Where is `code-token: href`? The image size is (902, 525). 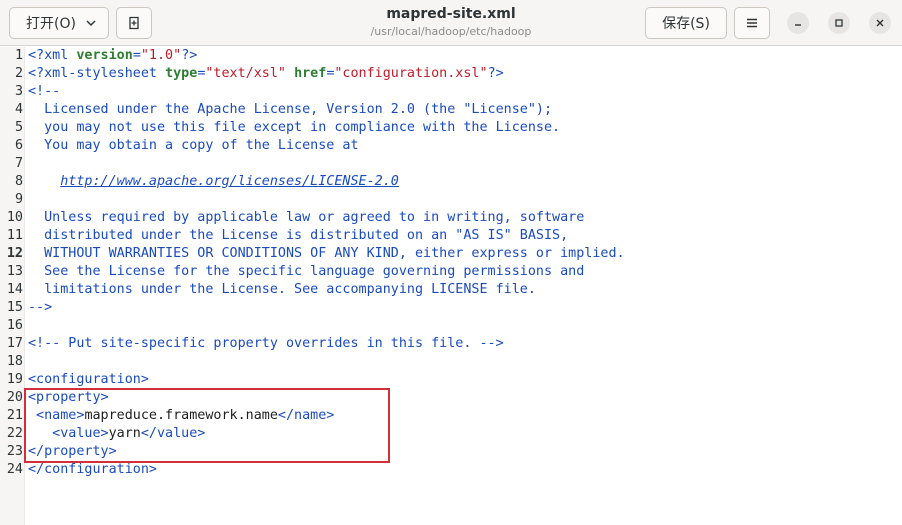
code-token: href is located at coordinates (310, 73).